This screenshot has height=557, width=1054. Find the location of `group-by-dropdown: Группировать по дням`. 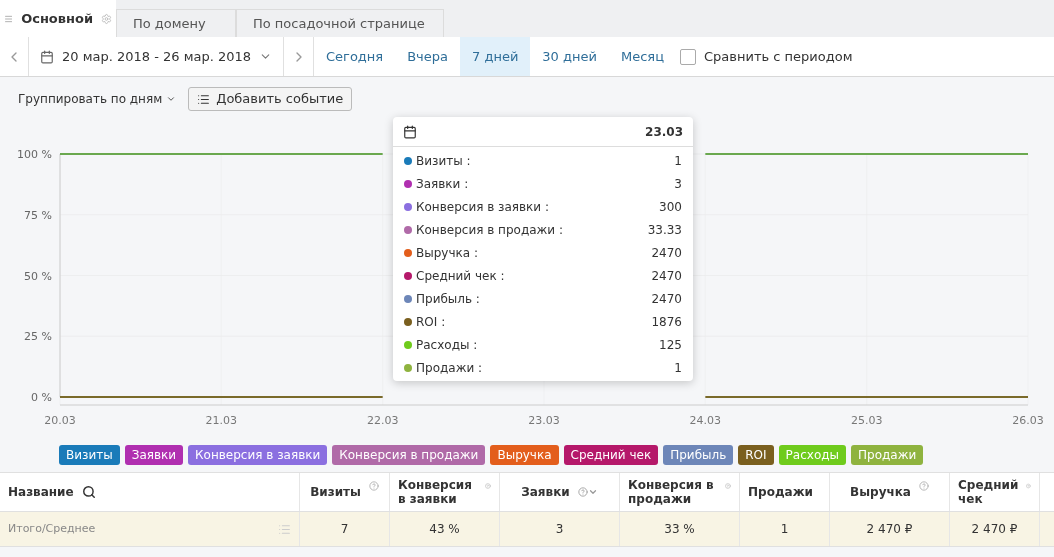

group-by-dropdown: Группировать по дням is located at coordinates (97, 99).